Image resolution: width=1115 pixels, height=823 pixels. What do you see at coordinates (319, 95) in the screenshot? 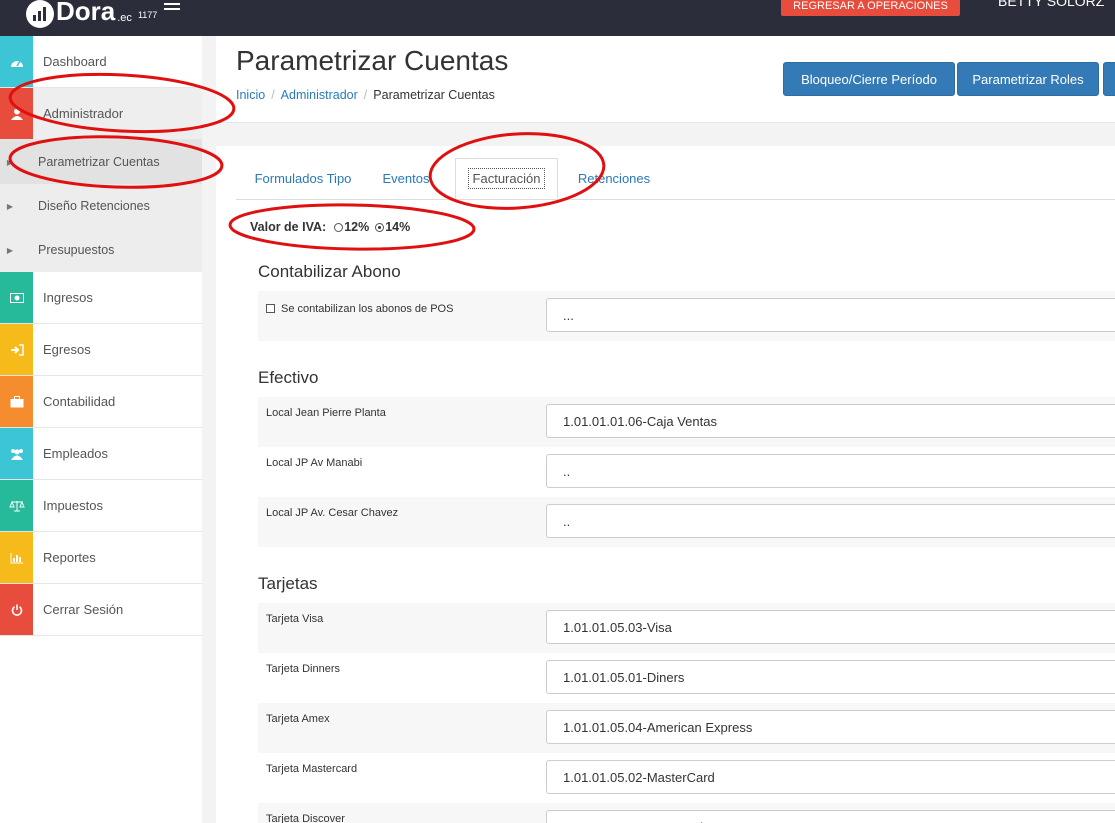
I see `breadcrumb-link-administrador: Administrador` at bounding box center [319, 95].